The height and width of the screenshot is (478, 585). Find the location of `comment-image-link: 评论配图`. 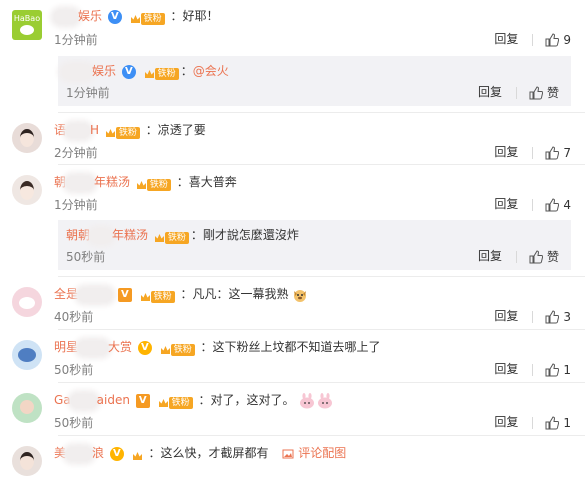

comment-image-link: 评论配图 is located at coordinates (314, 453).